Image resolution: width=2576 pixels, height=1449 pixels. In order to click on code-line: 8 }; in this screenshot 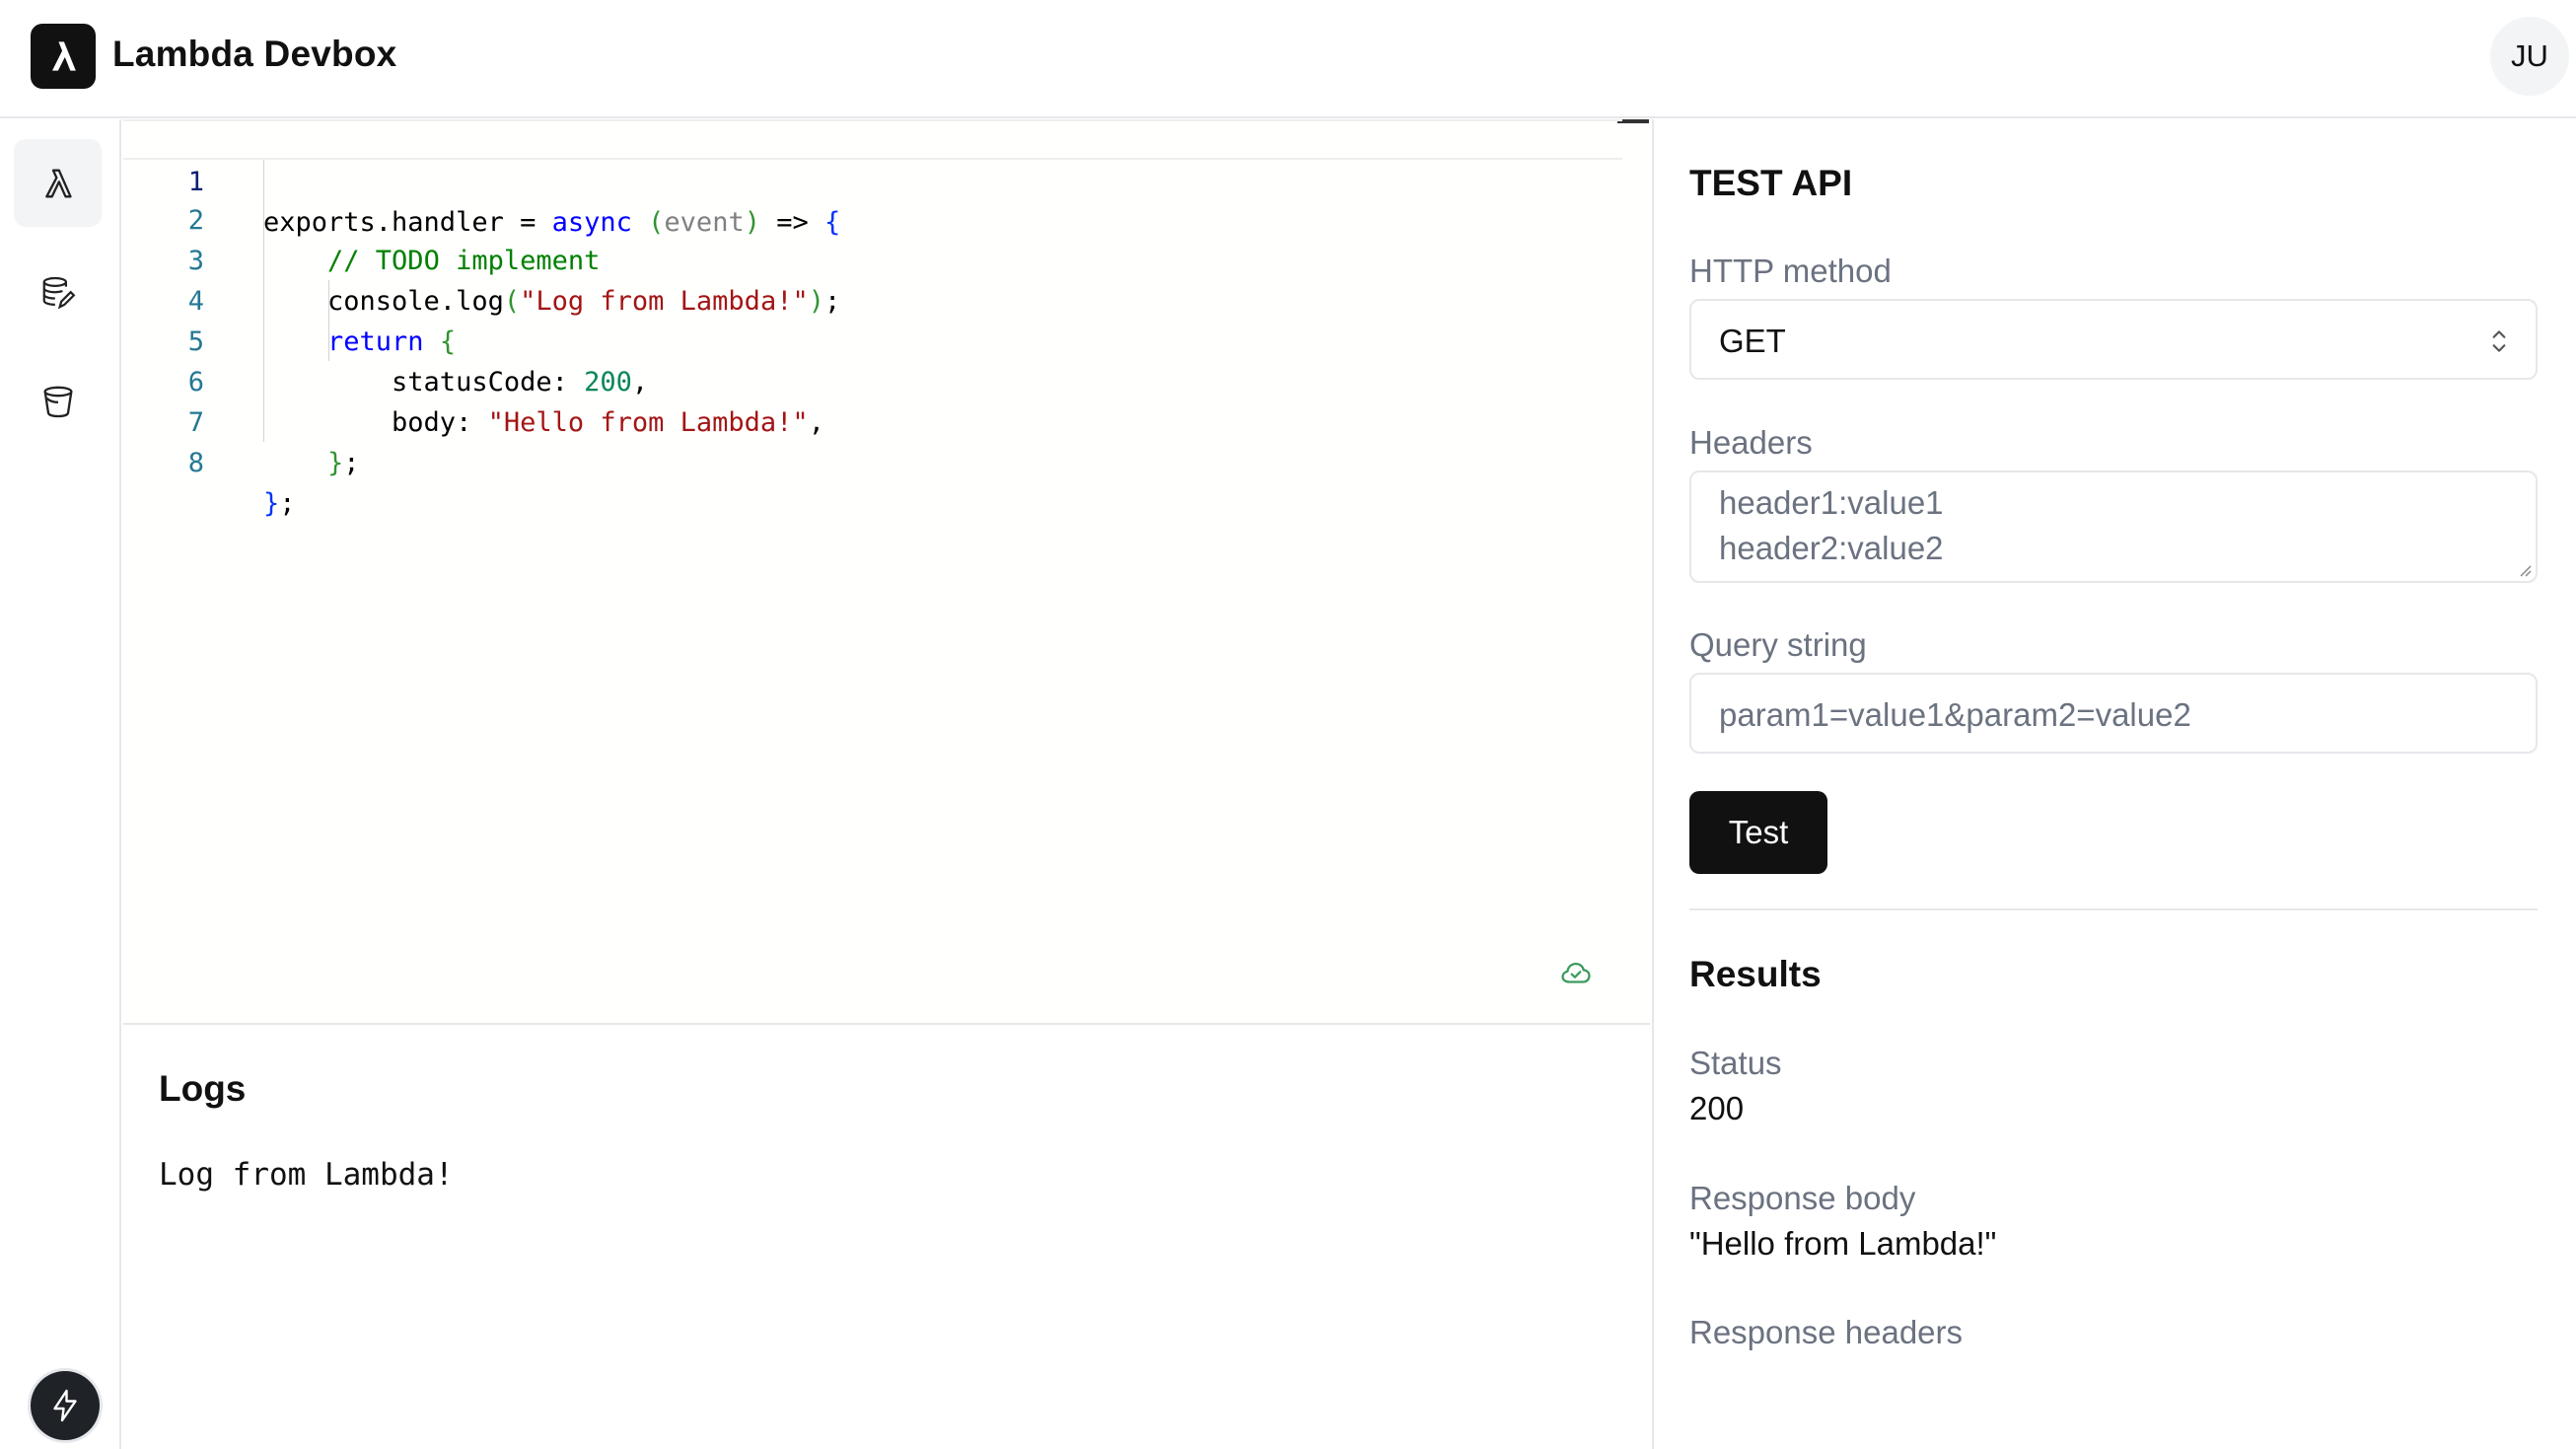, I will do `click(872, 460)`.